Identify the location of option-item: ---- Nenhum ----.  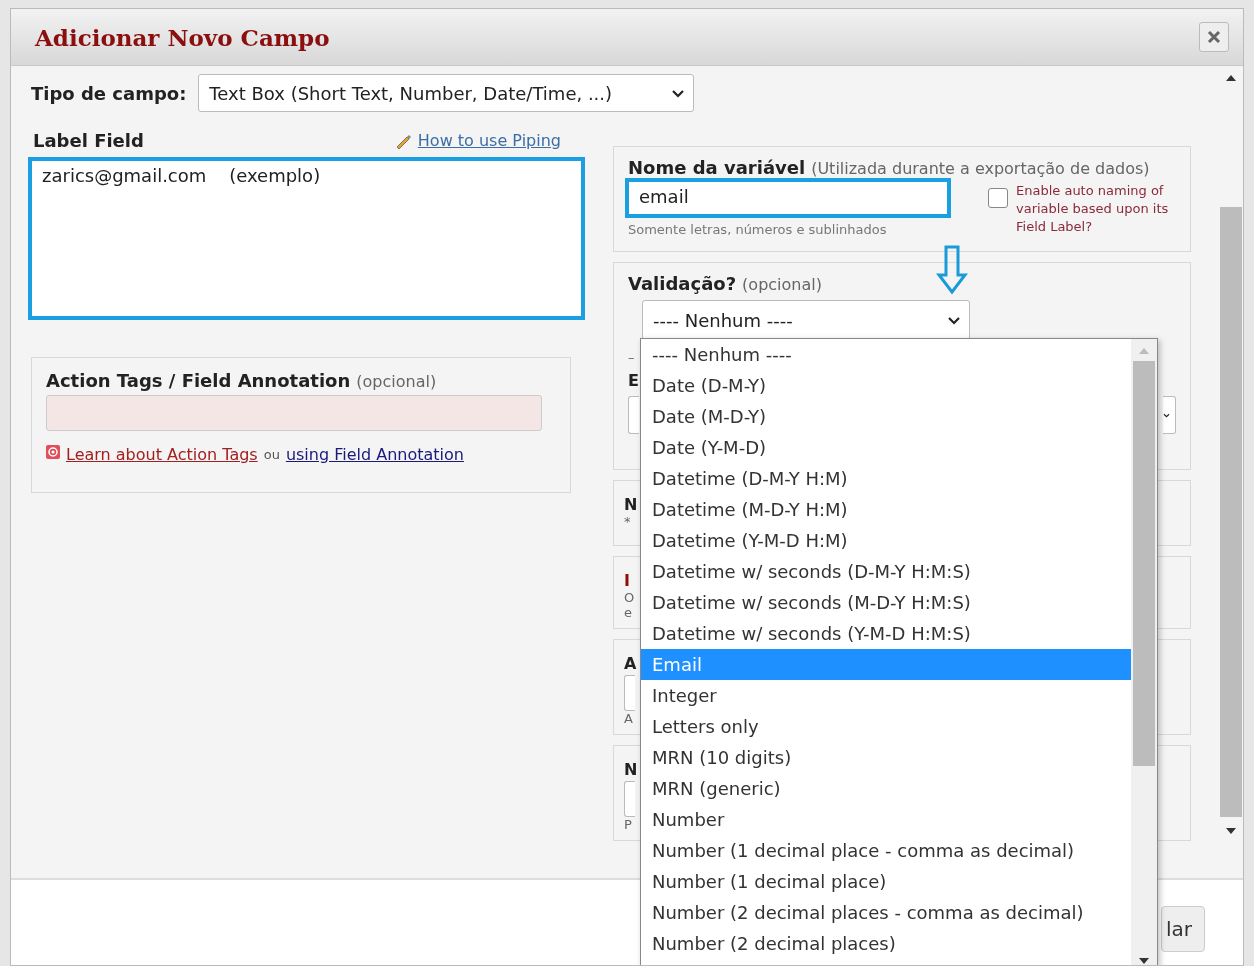
(886, 354).